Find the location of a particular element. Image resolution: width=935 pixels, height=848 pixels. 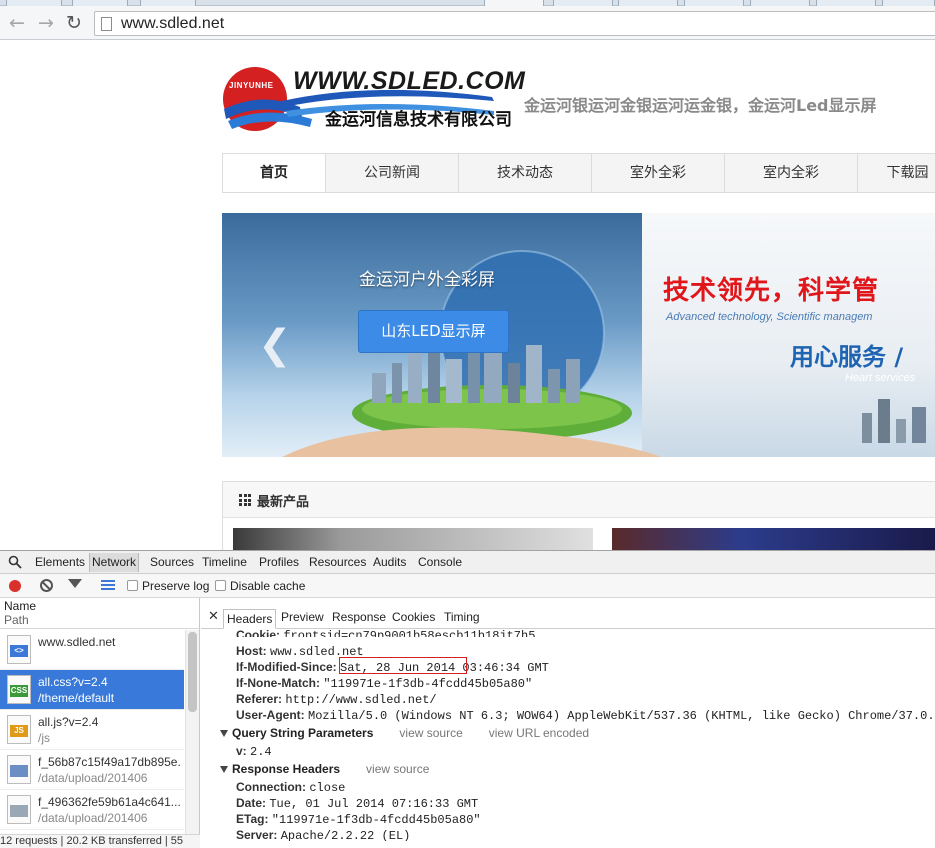

header-connection: Connection: close is located at coordinates (291, 787).